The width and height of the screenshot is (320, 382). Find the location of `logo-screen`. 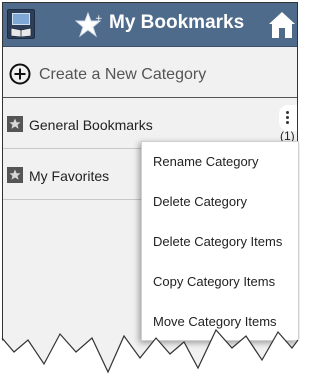

logo-screen is located at coordinates (21, 19).